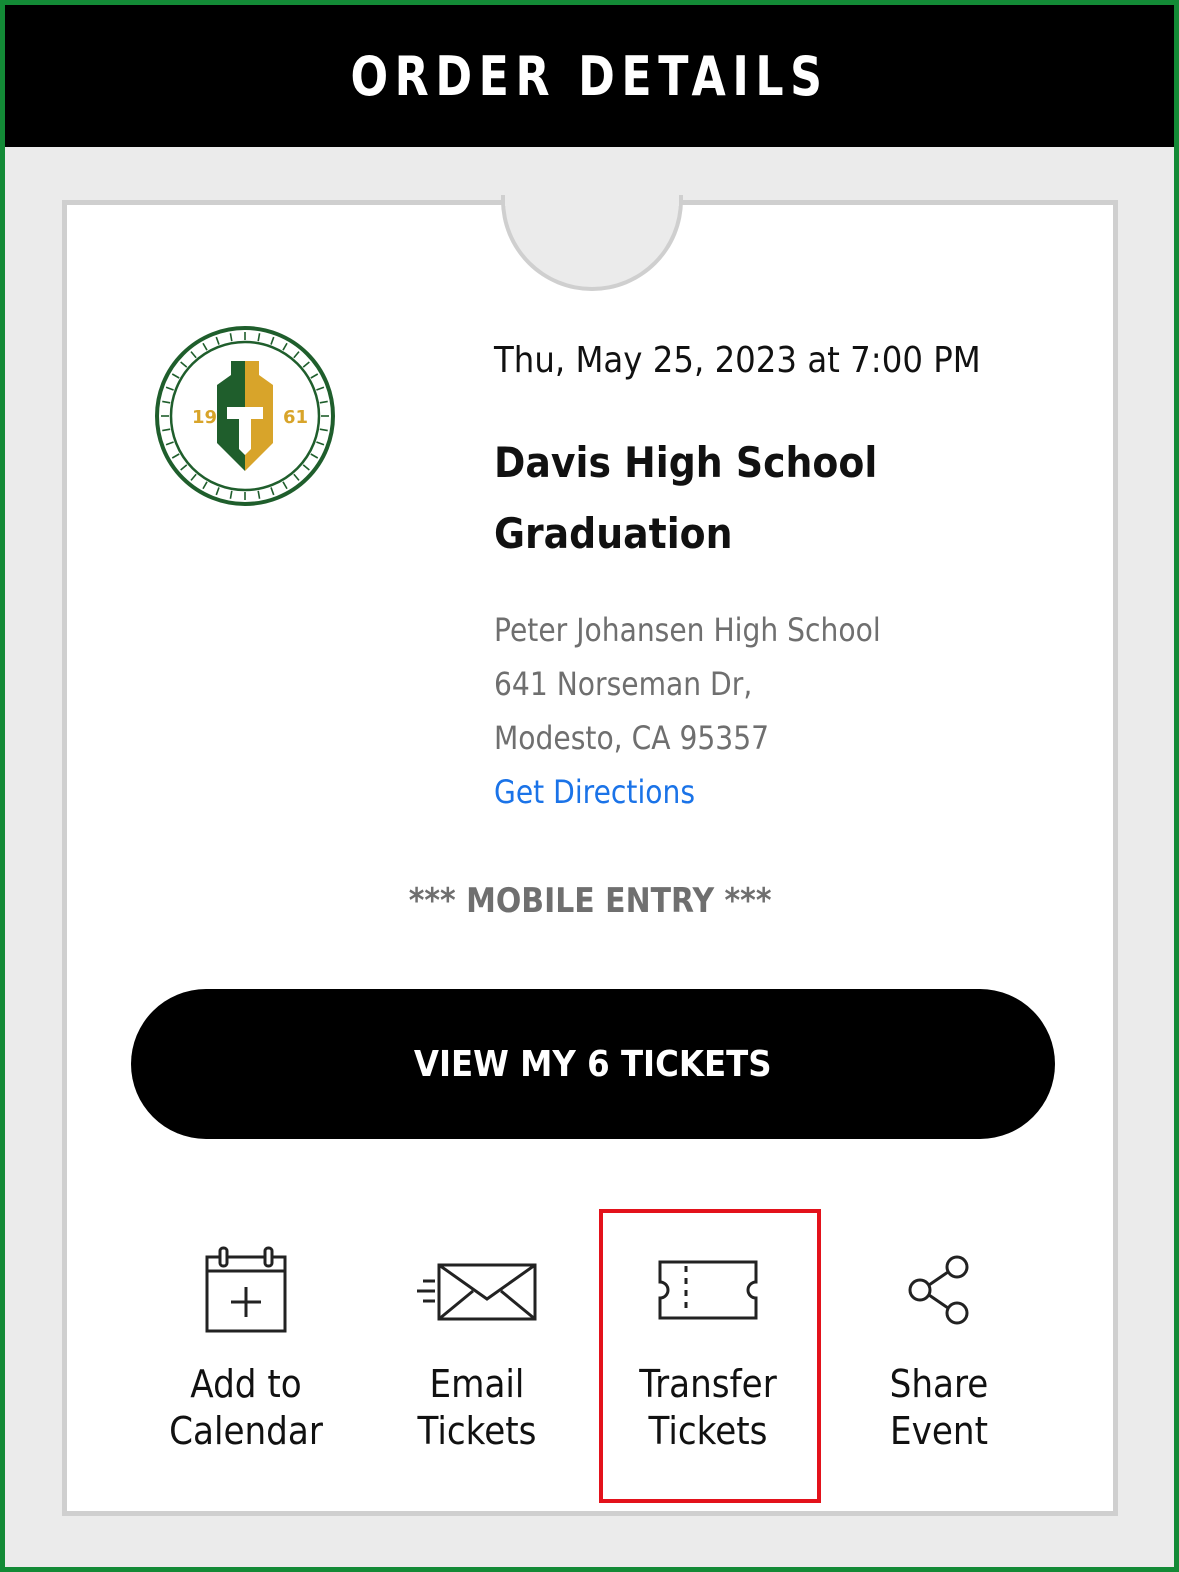 The height and width of the screenshot is (1572, 1179). What do you see at coordinates (245, 416) in the screenshot?
I see `school-logo: 19 61` at bounding box center [245, 416].